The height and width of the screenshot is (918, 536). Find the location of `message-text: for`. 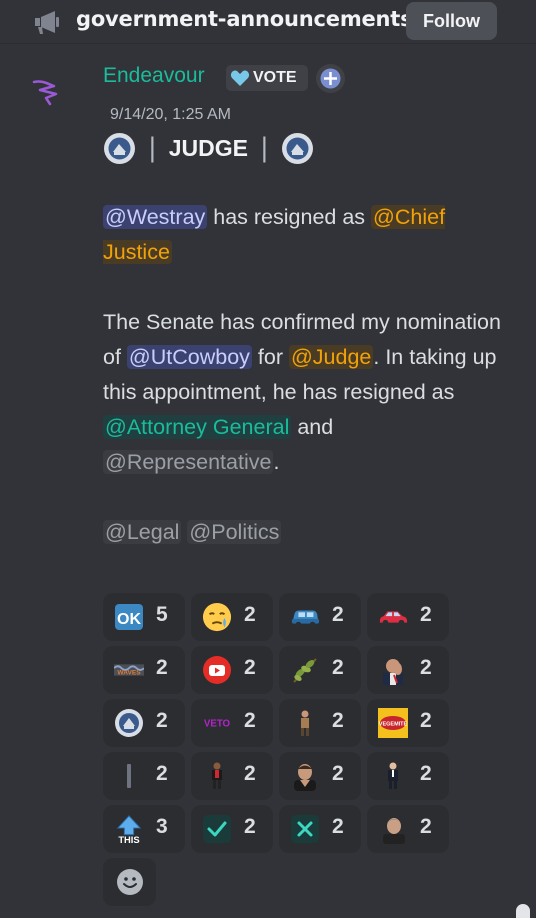

message-text: for is located at coordinates (270, 357).